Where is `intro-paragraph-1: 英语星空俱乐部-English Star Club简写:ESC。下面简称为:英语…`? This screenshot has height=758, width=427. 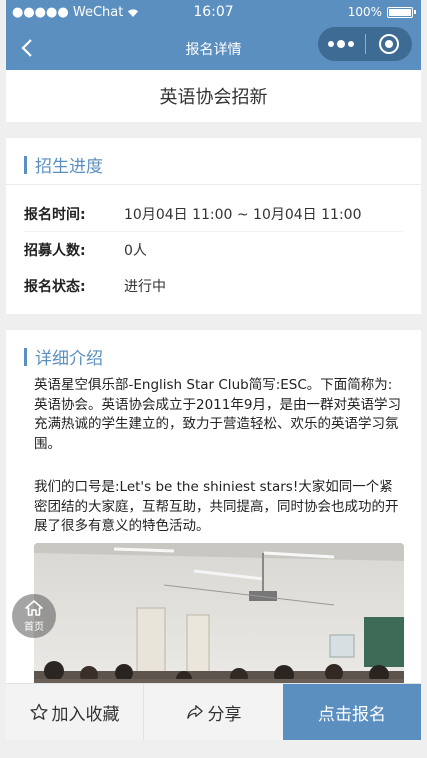
intro-paragraph-1: 英语星空俱乐部-English Star Club简写:ESC。下面简称为:英语… is located at coordinates (217, 414).